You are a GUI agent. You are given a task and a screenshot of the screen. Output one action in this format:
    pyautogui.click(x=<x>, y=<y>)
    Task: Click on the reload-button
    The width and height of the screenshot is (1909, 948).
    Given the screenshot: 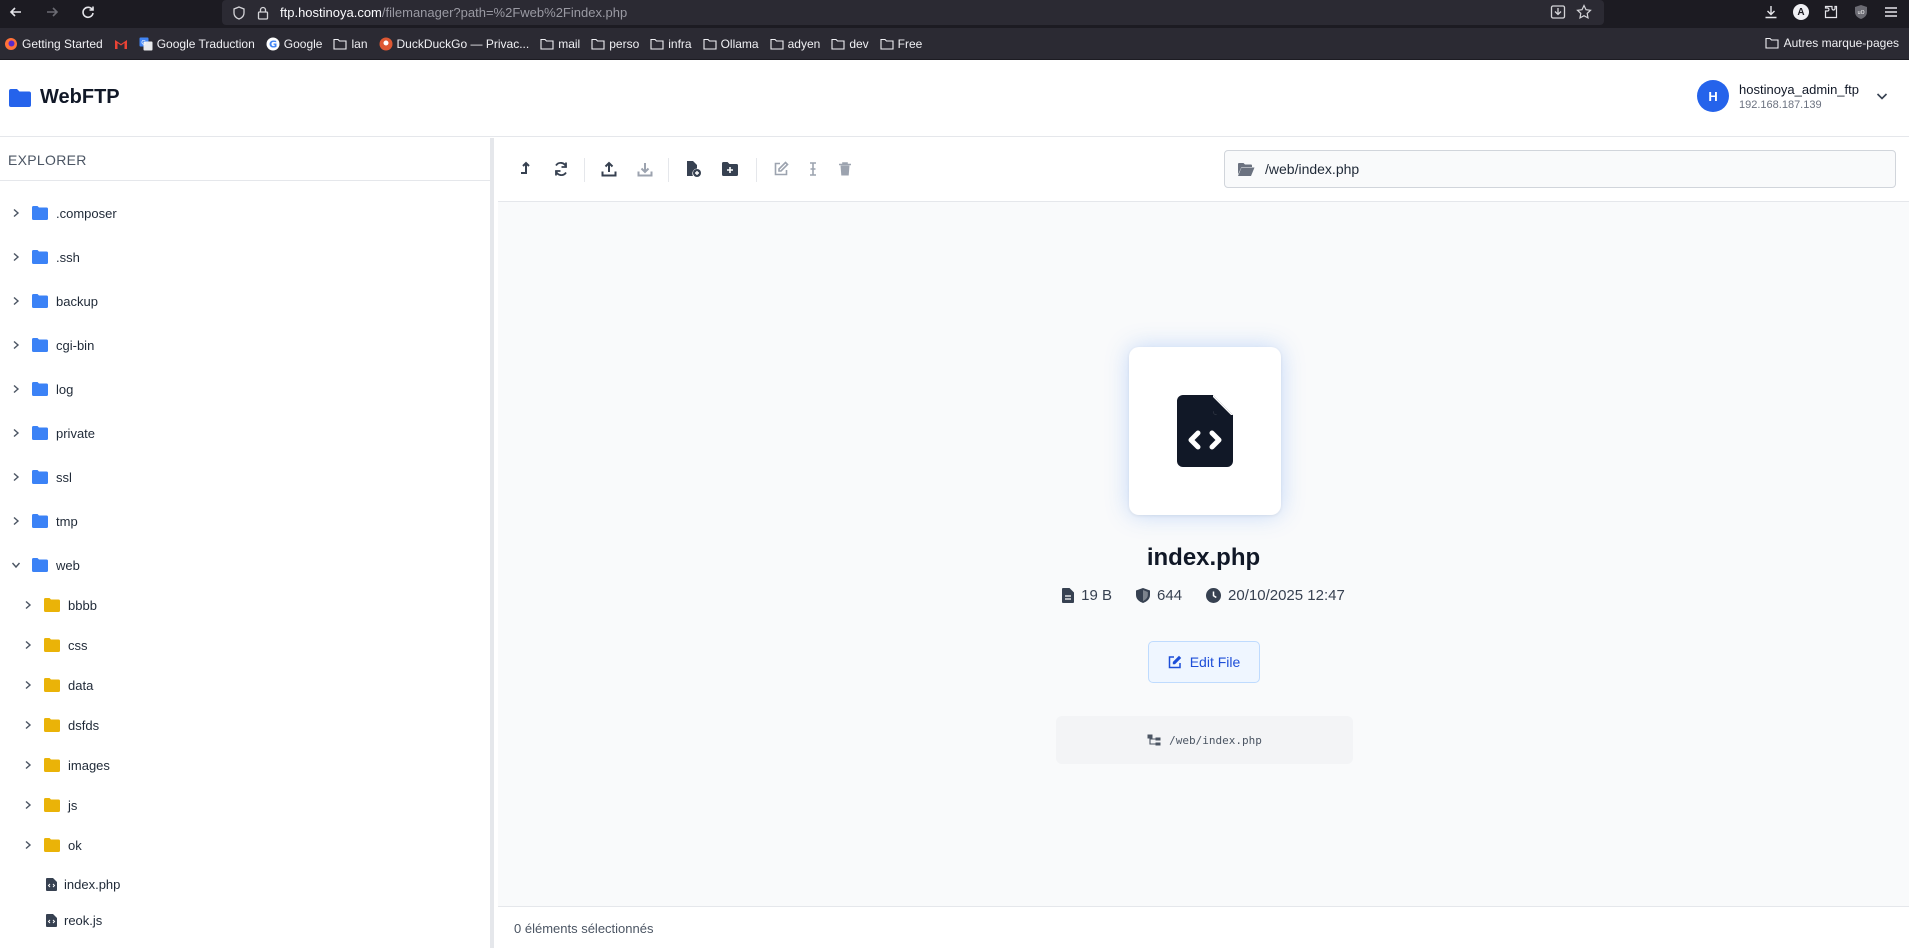 What is the action you would take?
    pyautogui.click(x=88, y=12)
    